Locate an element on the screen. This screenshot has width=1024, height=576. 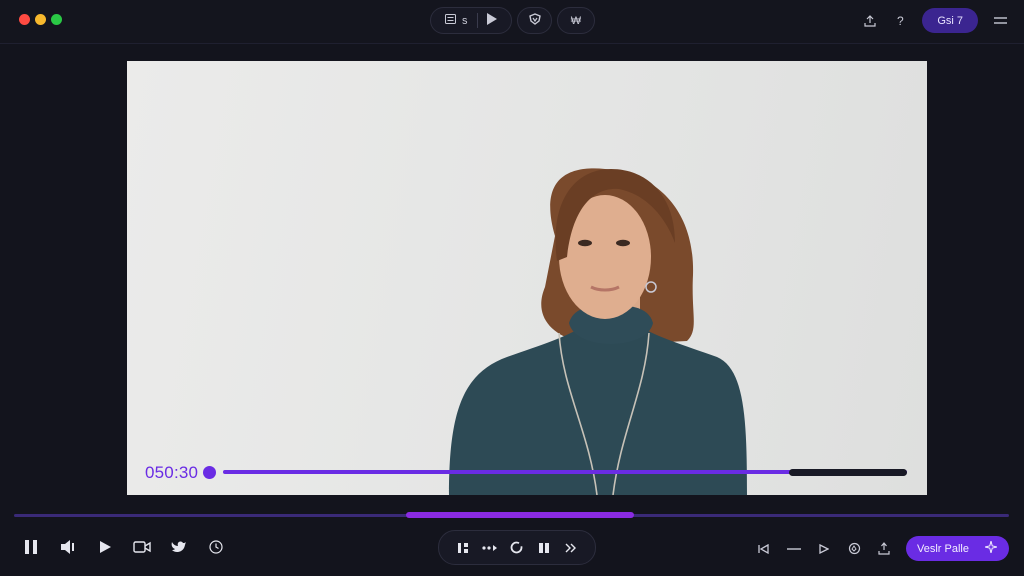
list-view-button: s is located at coordinates (449, 20).